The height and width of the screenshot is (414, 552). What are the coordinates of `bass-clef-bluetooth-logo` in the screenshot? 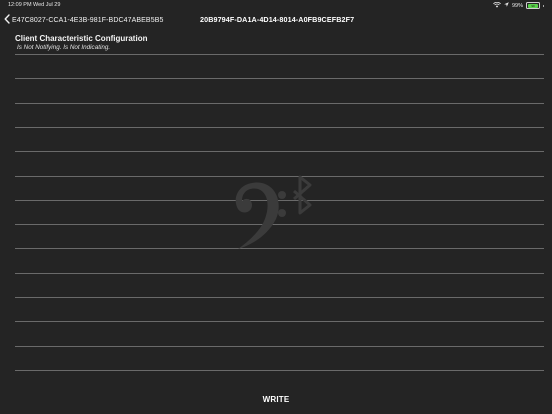 It's located at (276, 205).